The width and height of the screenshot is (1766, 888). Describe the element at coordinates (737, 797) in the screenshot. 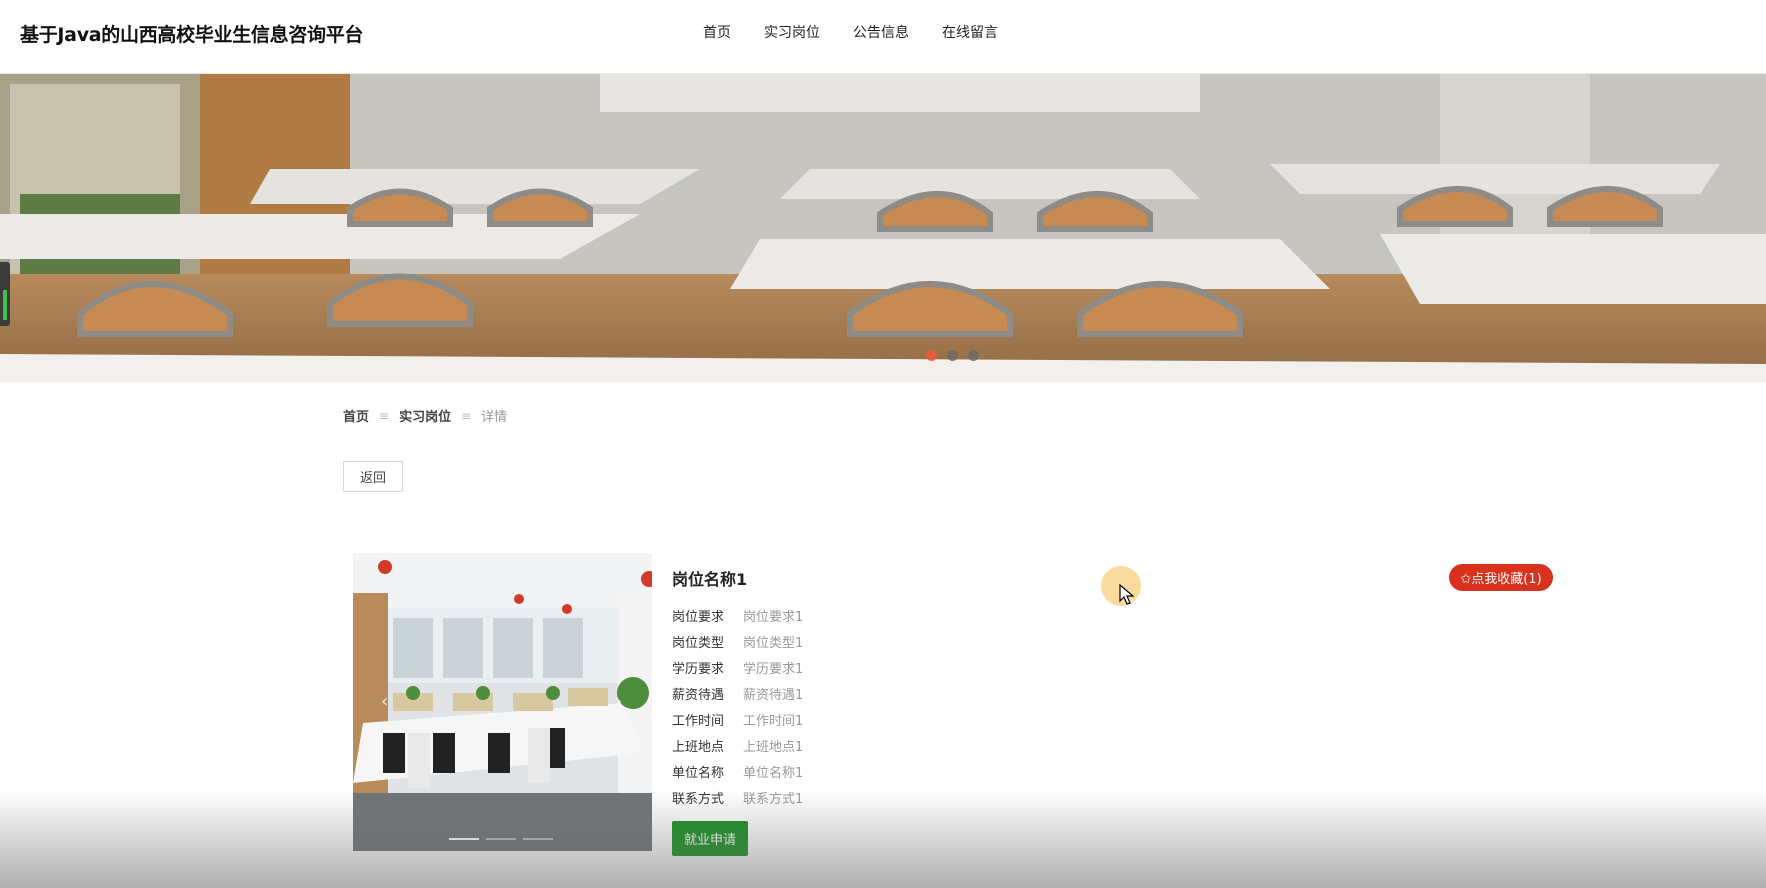

I see `field-row: 联系方式 联系方式1` at that location.